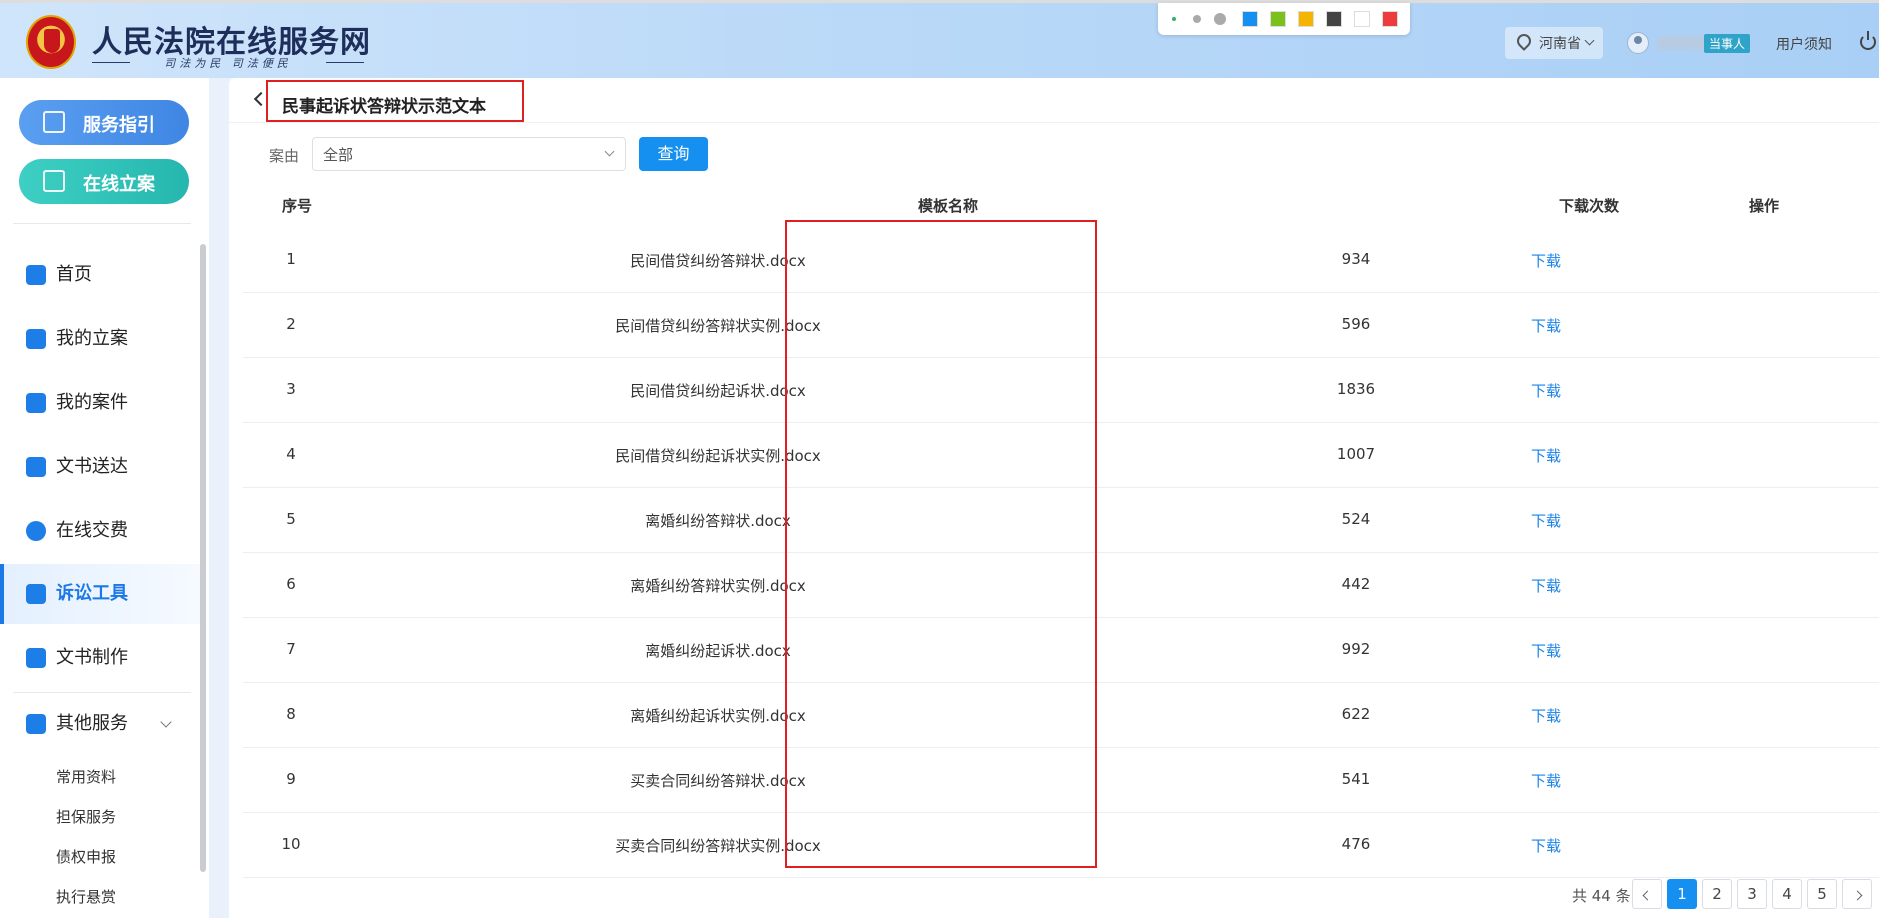 Image resolution: width=1879 pixels, height=918 pixels. I want to click on sidebar-item-label: 诉讼工具, so click(92, 593).